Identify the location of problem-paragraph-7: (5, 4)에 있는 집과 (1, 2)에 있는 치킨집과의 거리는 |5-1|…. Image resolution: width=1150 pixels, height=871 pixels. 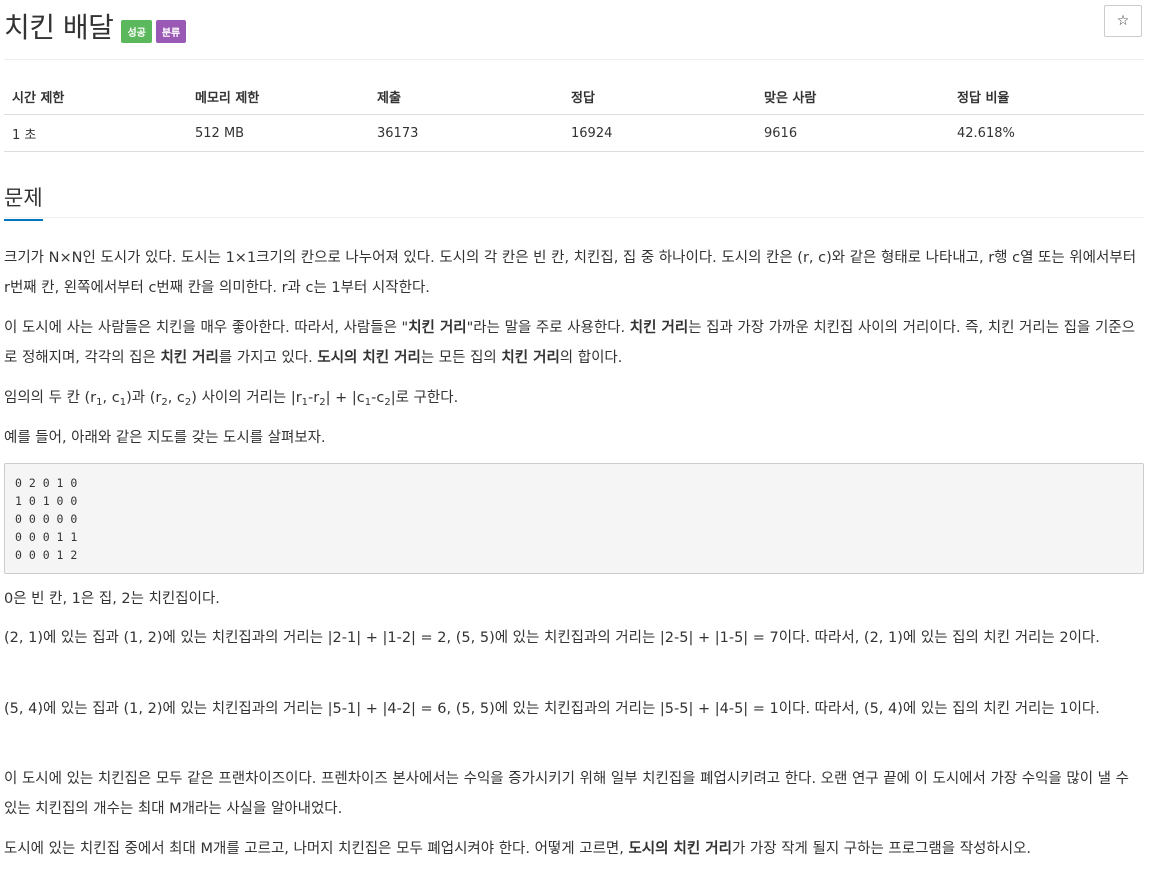
(552, 709).